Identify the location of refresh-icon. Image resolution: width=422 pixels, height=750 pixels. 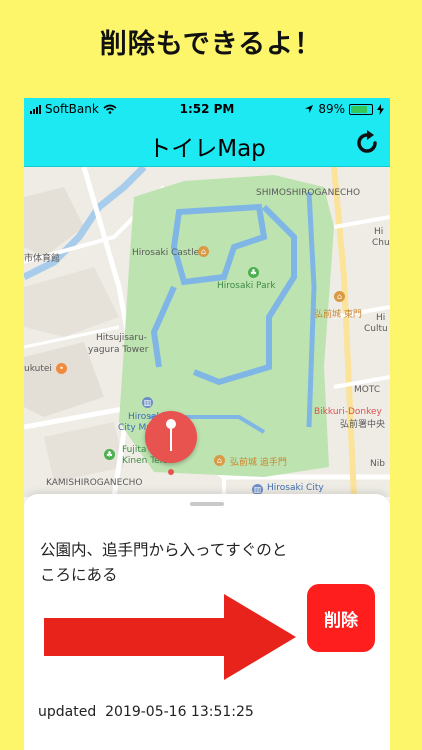
(367, 143).